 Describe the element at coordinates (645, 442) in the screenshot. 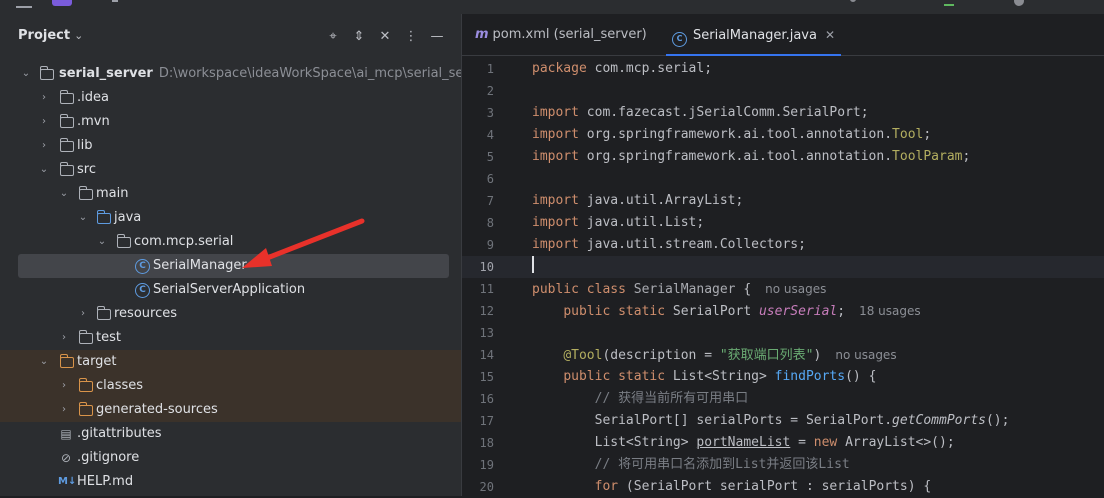

I see `code-token: List<String>` at that location.